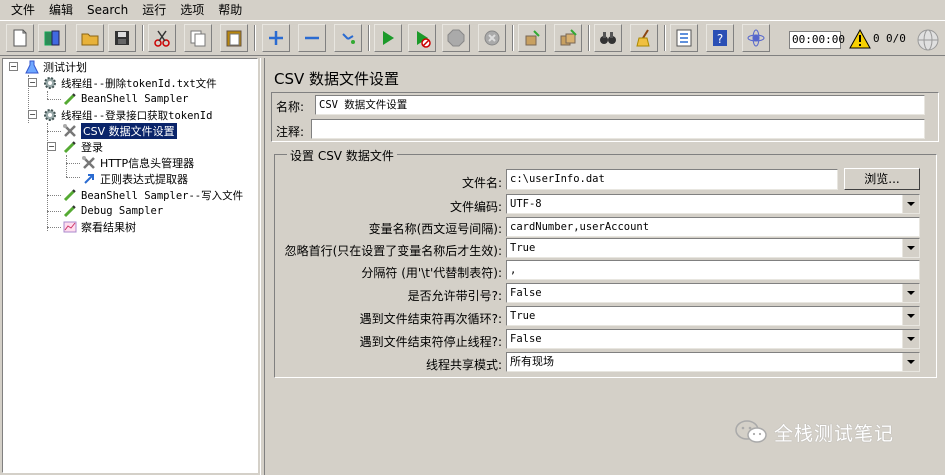 This screenshot has width=945, height=475. Describe the element at coordinates (896, 38) in the screenshot. I see `thread-count: 0/0` at that location.